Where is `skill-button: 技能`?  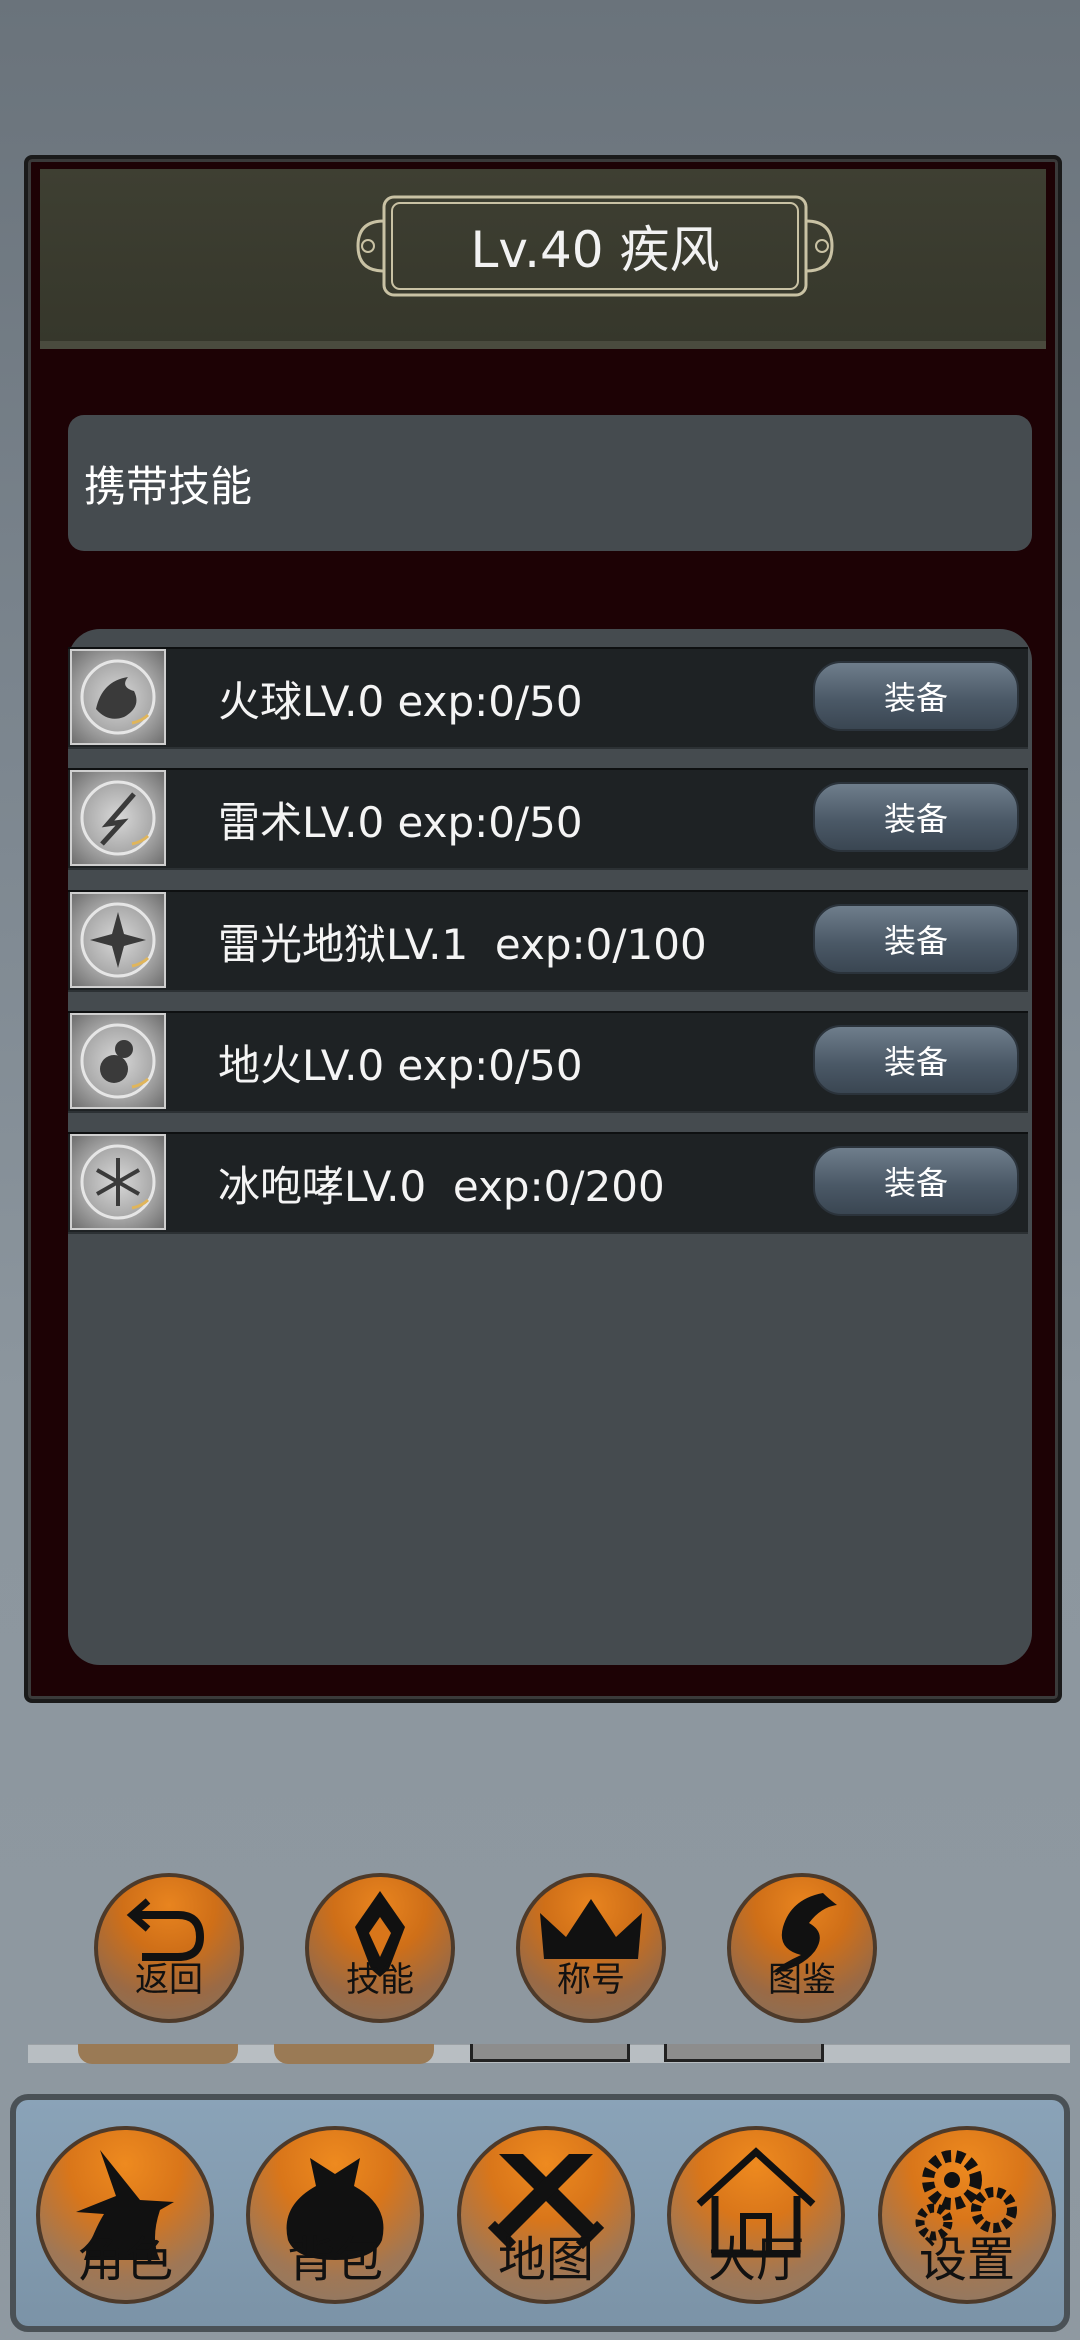 skill-button: 技能 is located at coordinates (380, 1948).